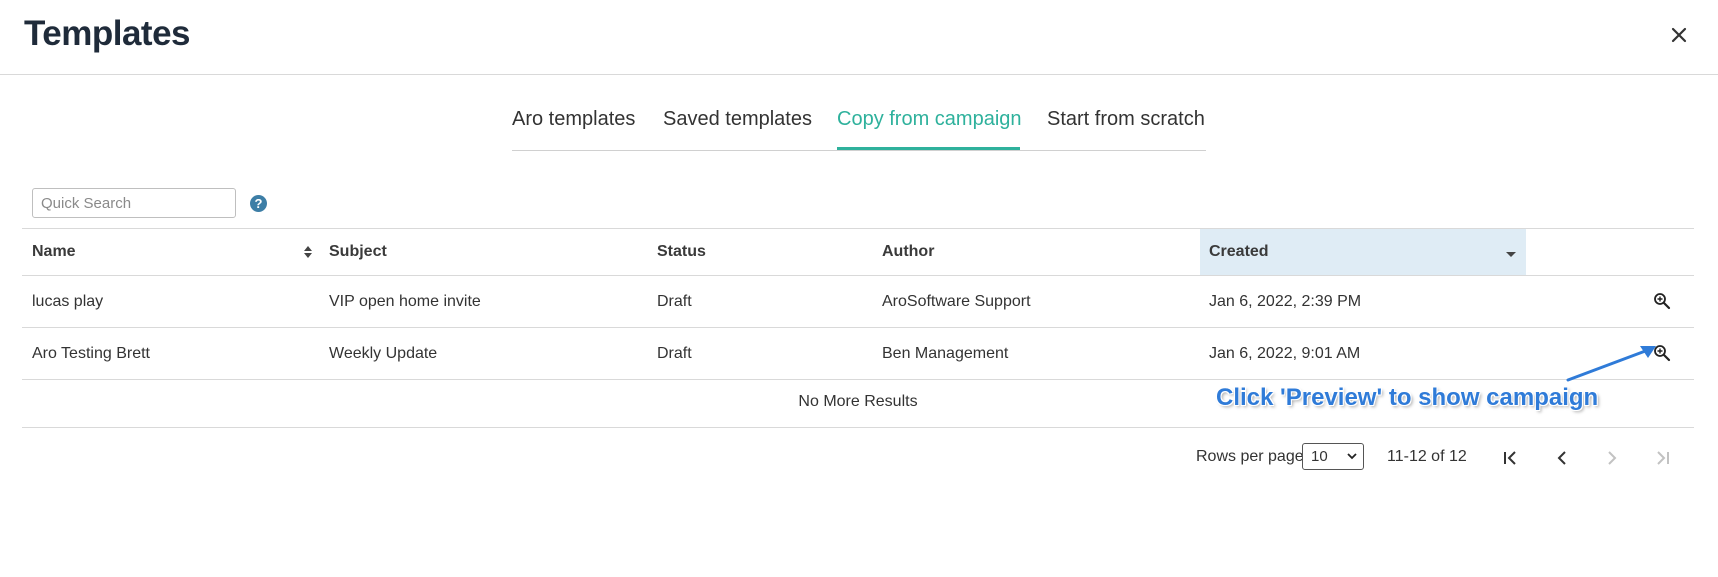 This screenshot has height=577, width=1718. I want to click on page-title: Templates, so click(107, 33).